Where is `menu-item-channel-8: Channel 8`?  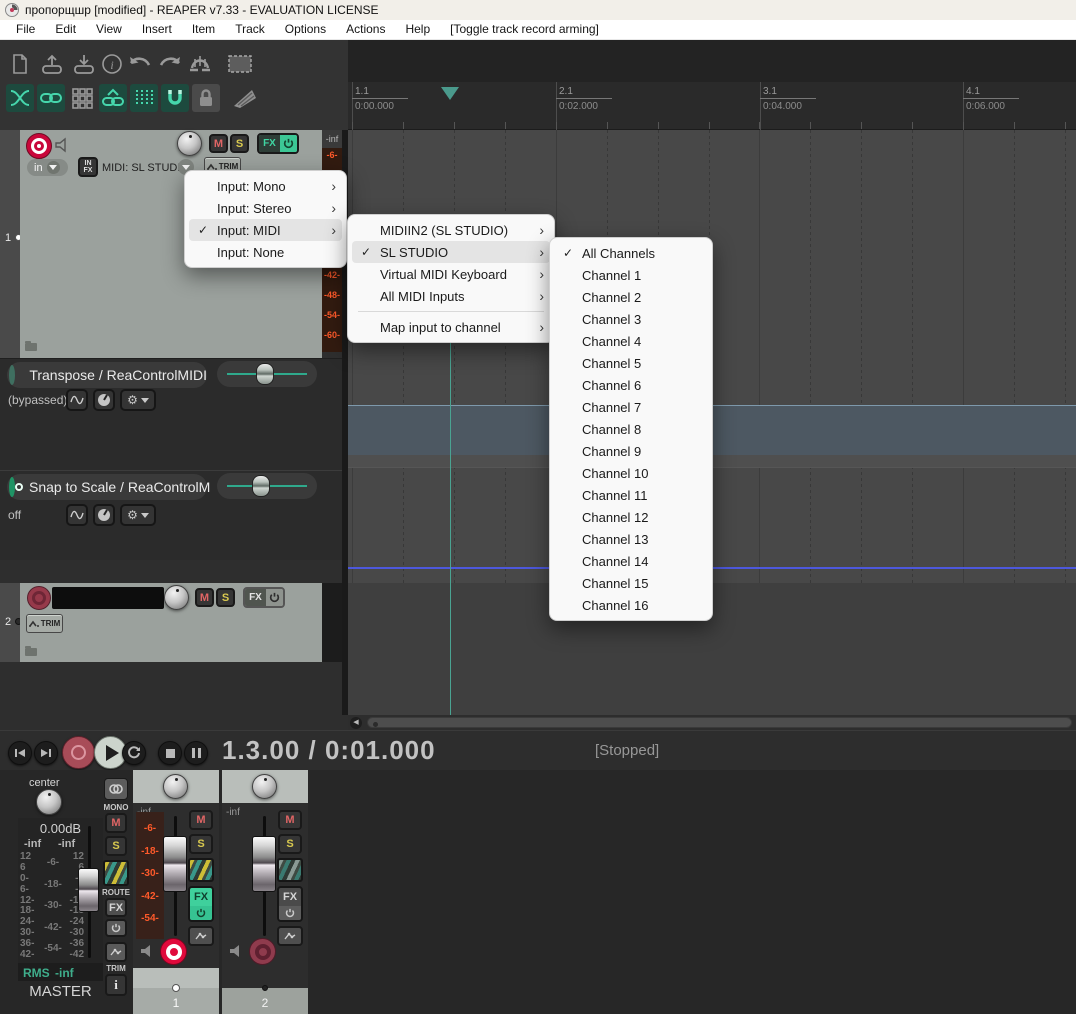
menu-item-channel-8: Channel 8 is located at coordinates (631, 429).